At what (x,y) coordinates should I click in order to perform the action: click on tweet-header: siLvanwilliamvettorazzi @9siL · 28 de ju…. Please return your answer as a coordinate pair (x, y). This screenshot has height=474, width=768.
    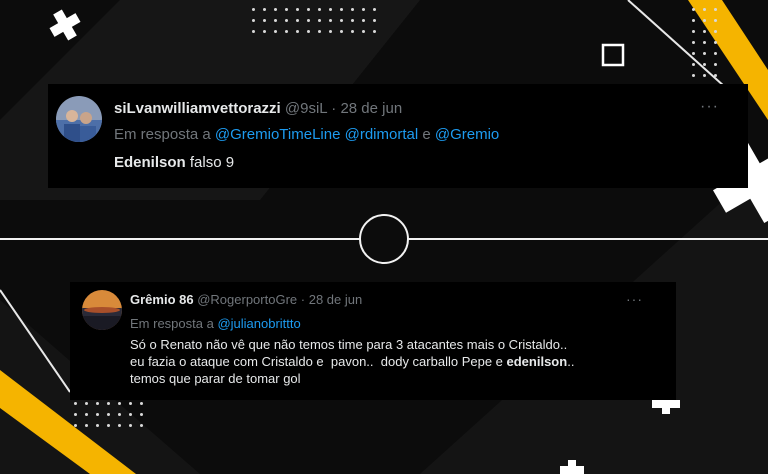
    Looking at the image, I should click on (258, 108).